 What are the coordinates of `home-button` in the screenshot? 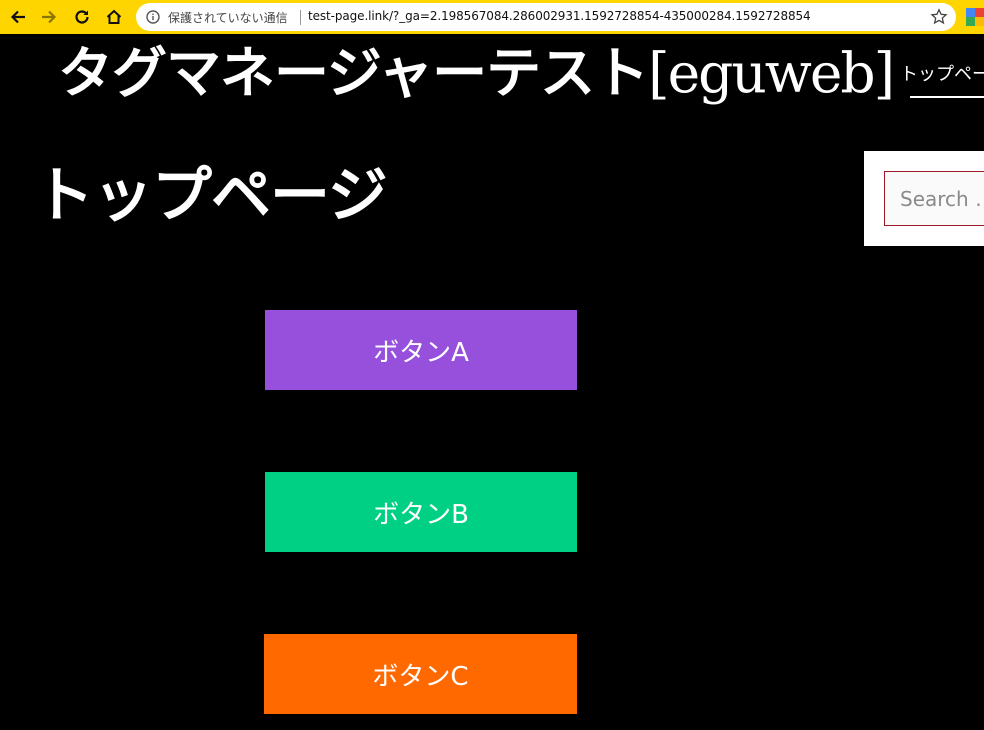 It's located at (114, 17).